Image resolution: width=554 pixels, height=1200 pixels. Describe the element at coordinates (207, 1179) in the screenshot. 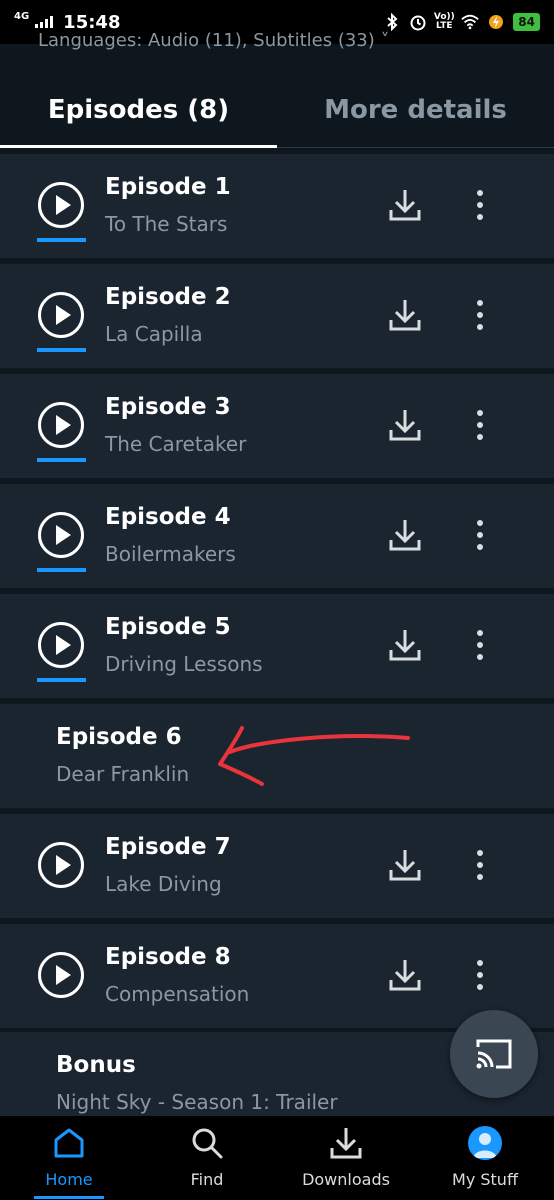

I see `nav-find-label: Find` at that location.